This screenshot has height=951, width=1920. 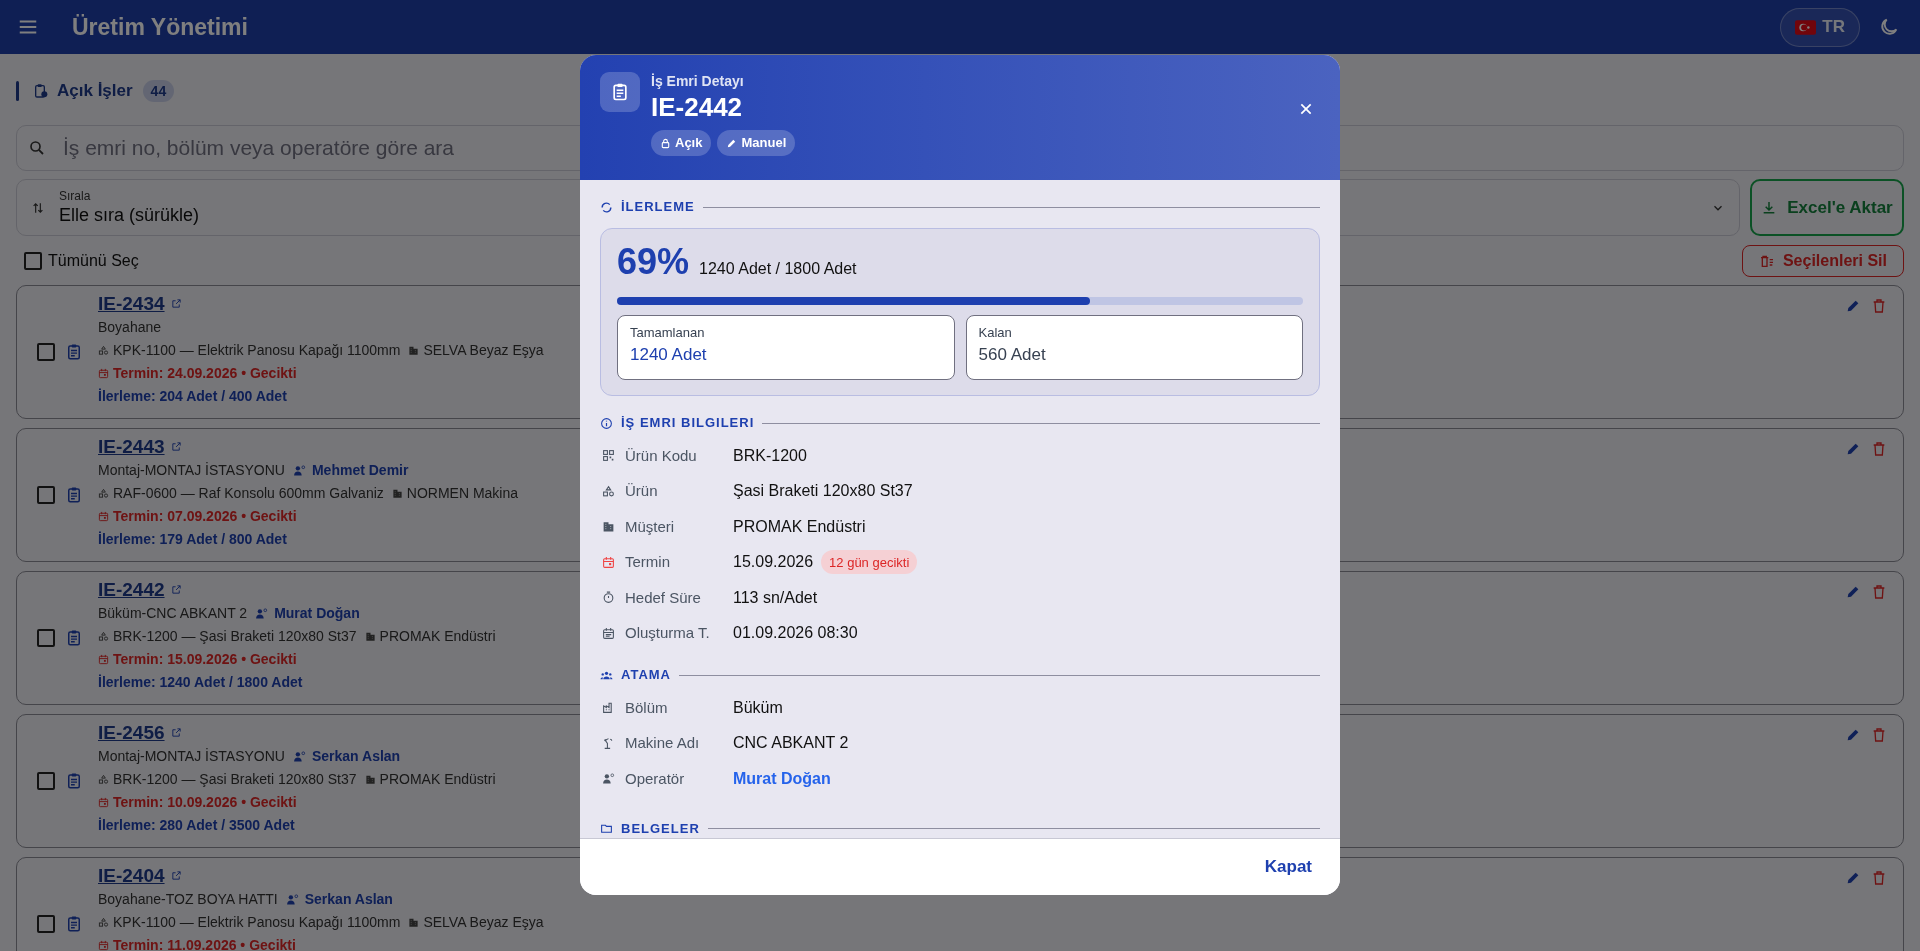 What do you see at coordinates (663, 743) in the screenshot?
I see `field-label: Makine Adı` at bounding box center [663, 743].